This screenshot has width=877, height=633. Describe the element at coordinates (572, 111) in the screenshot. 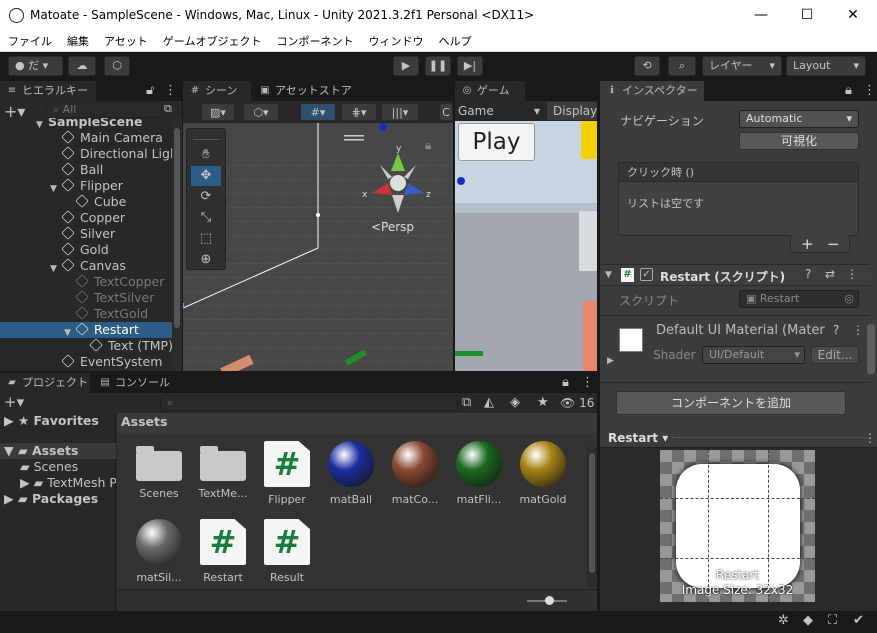

I see `display-dropdown: Display` at that location.